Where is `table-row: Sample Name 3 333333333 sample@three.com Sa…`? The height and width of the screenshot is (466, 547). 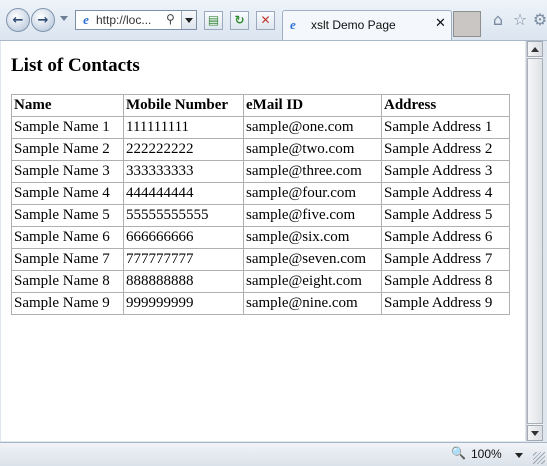 table-row: Sample Name 3 333333333 sample@three.com Sa… is located at coordinates (260, 171).